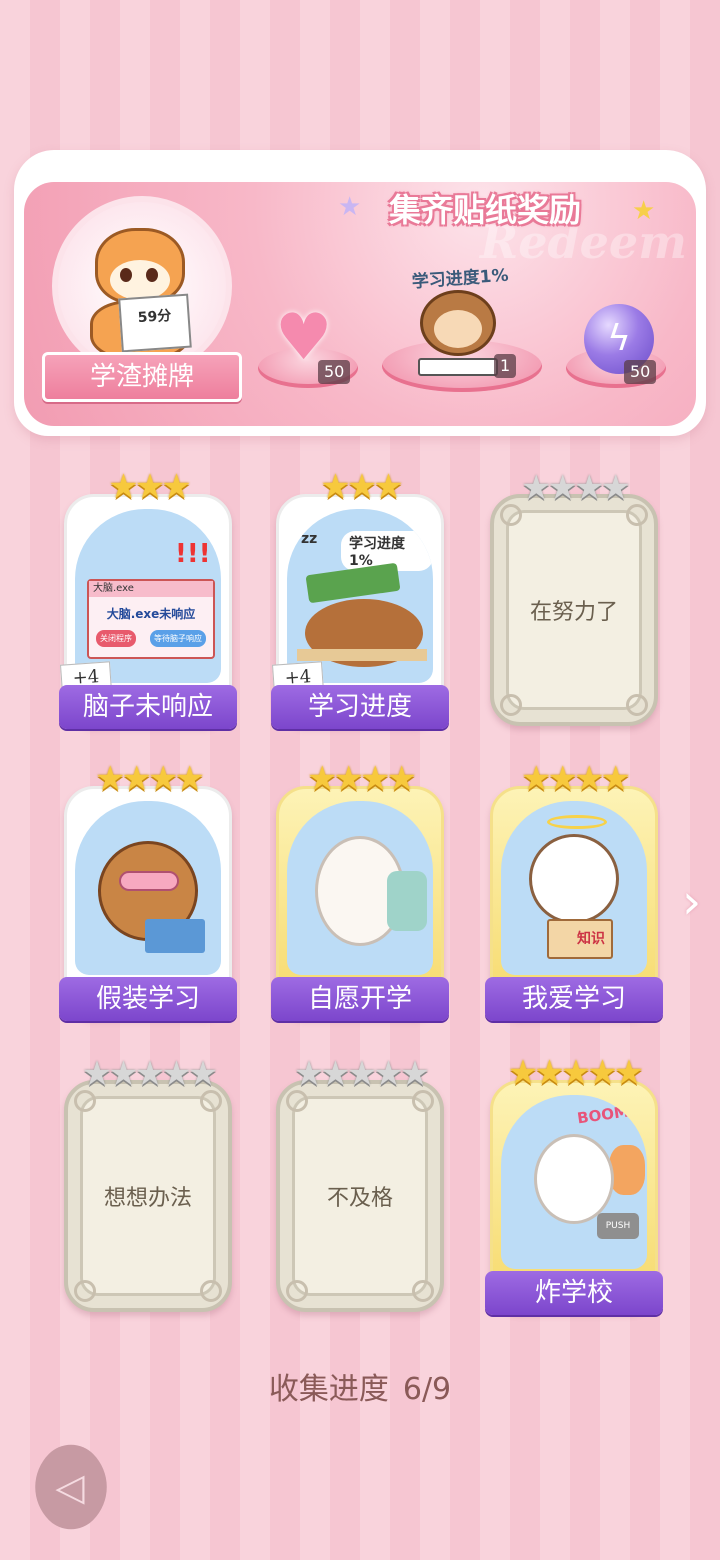 This screenshot has height=1560, width=720. Describe the element at coordinates (610, 1114) in the screenshot. I see `boom-text: BOOM!!` at that location.